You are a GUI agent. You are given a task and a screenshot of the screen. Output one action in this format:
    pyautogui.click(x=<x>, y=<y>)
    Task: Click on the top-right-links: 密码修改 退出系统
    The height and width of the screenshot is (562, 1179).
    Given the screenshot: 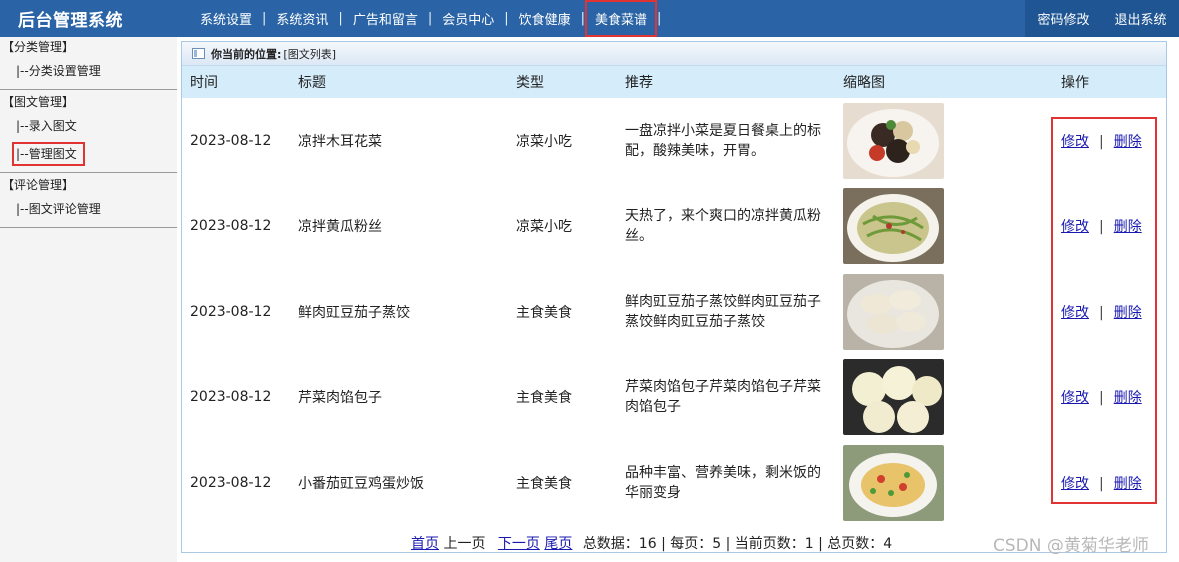 What is the action you would take?
    pyautogui.click(x=1102, y=18)
    